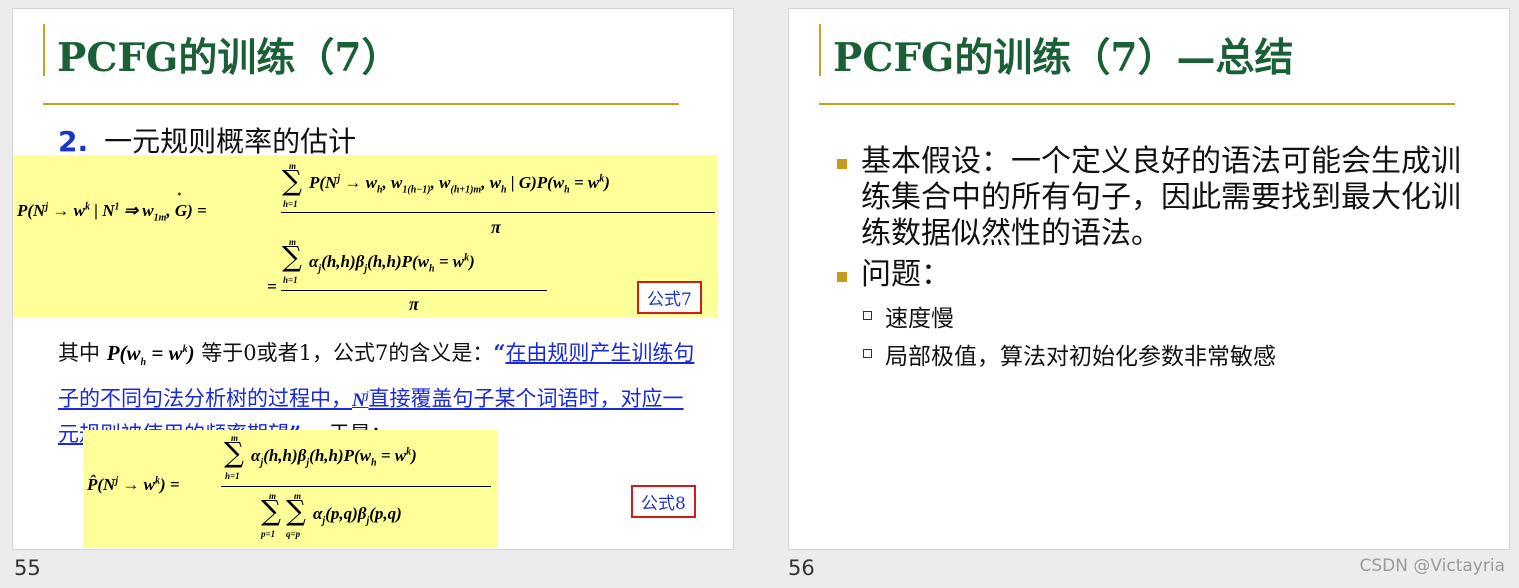 The image size is (1519, 588). What do you see at coordinates (663, 501) in the screenshot?
I see `formula-8-label: 公式8` at bounding box center [663, 501].